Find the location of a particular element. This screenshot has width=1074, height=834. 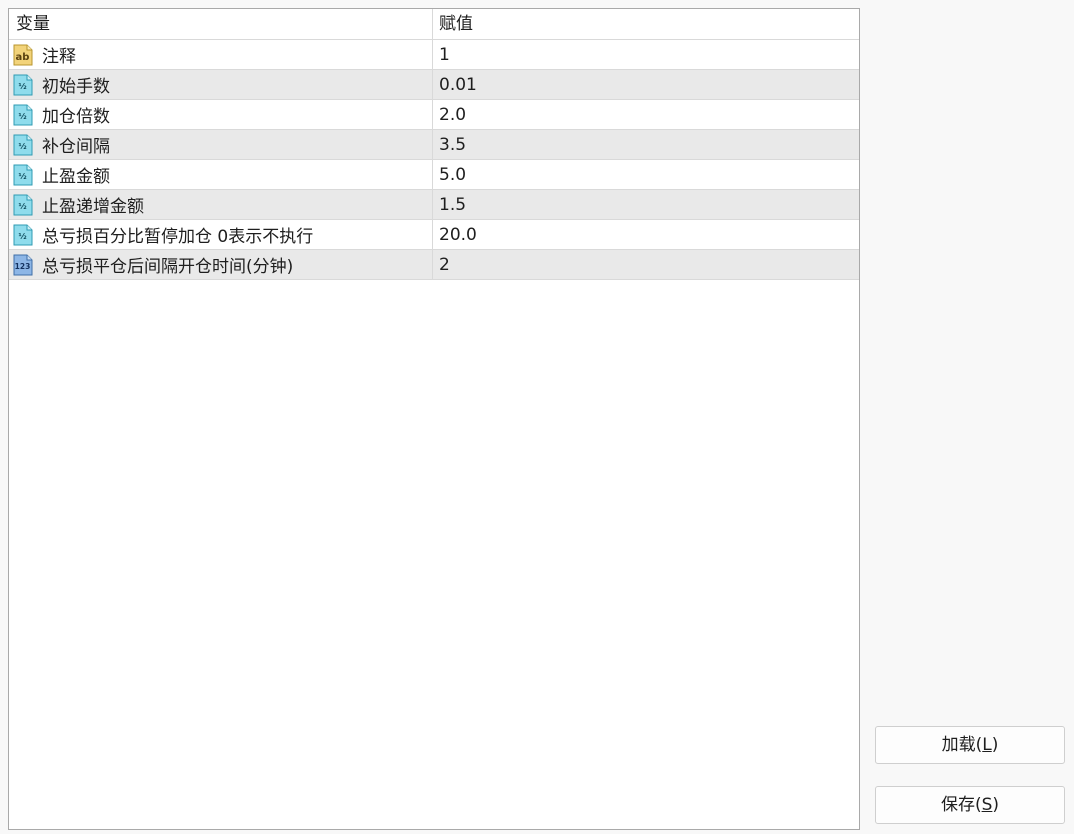

value-cell: 2 is located at coordinates (646, 264).